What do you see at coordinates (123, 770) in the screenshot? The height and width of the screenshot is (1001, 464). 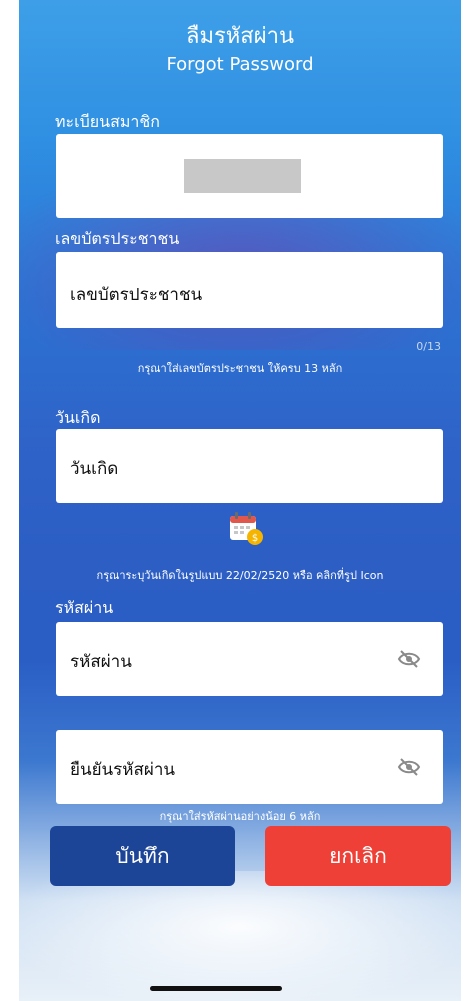 I see `confirm-password-placeholder: ยืนยันรหัสผ่าน` at bounding box center [123, 770].